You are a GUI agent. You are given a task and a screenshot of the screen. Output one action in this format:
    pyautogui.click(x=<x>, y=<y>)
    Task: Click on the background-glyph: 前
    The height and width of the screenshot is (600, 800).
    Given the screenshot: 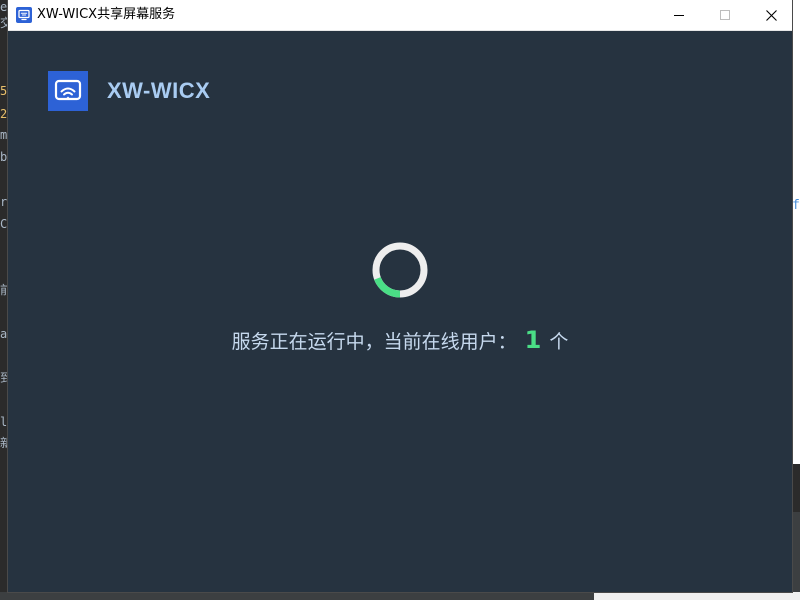 What is the action you would take?
    pyautogui.click(x=4, y=290)
    